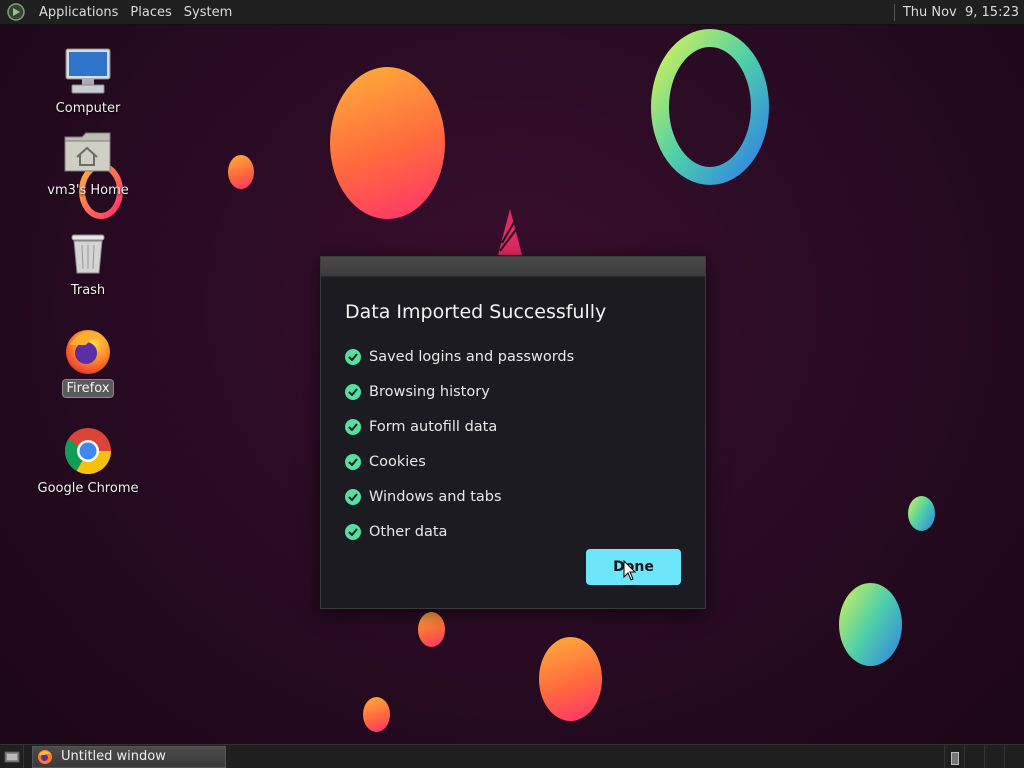 The image size is (1024, 768). I want to click on desktop-icon-computer: Computer, so click(88, 81).